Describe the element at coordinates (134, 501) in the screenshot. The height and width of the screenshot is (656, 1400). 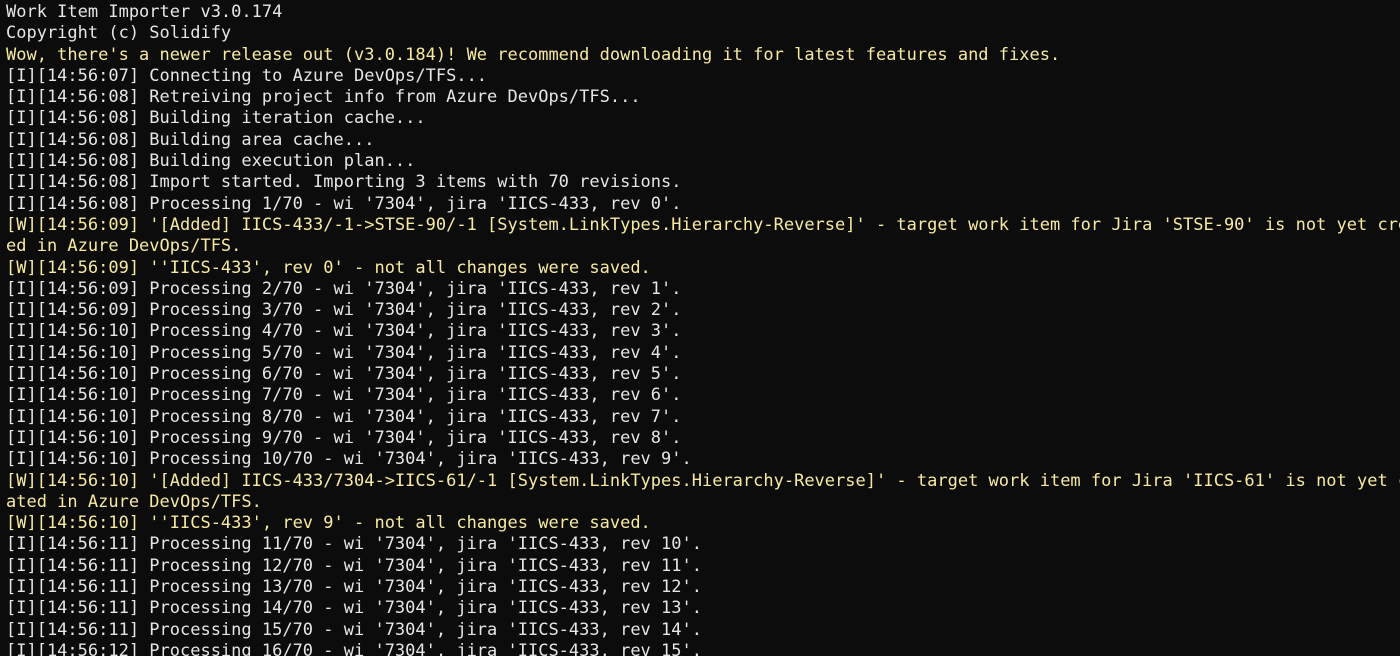
I see `log-line-warning: ated in Azure DevOps/TFS.` at that location.